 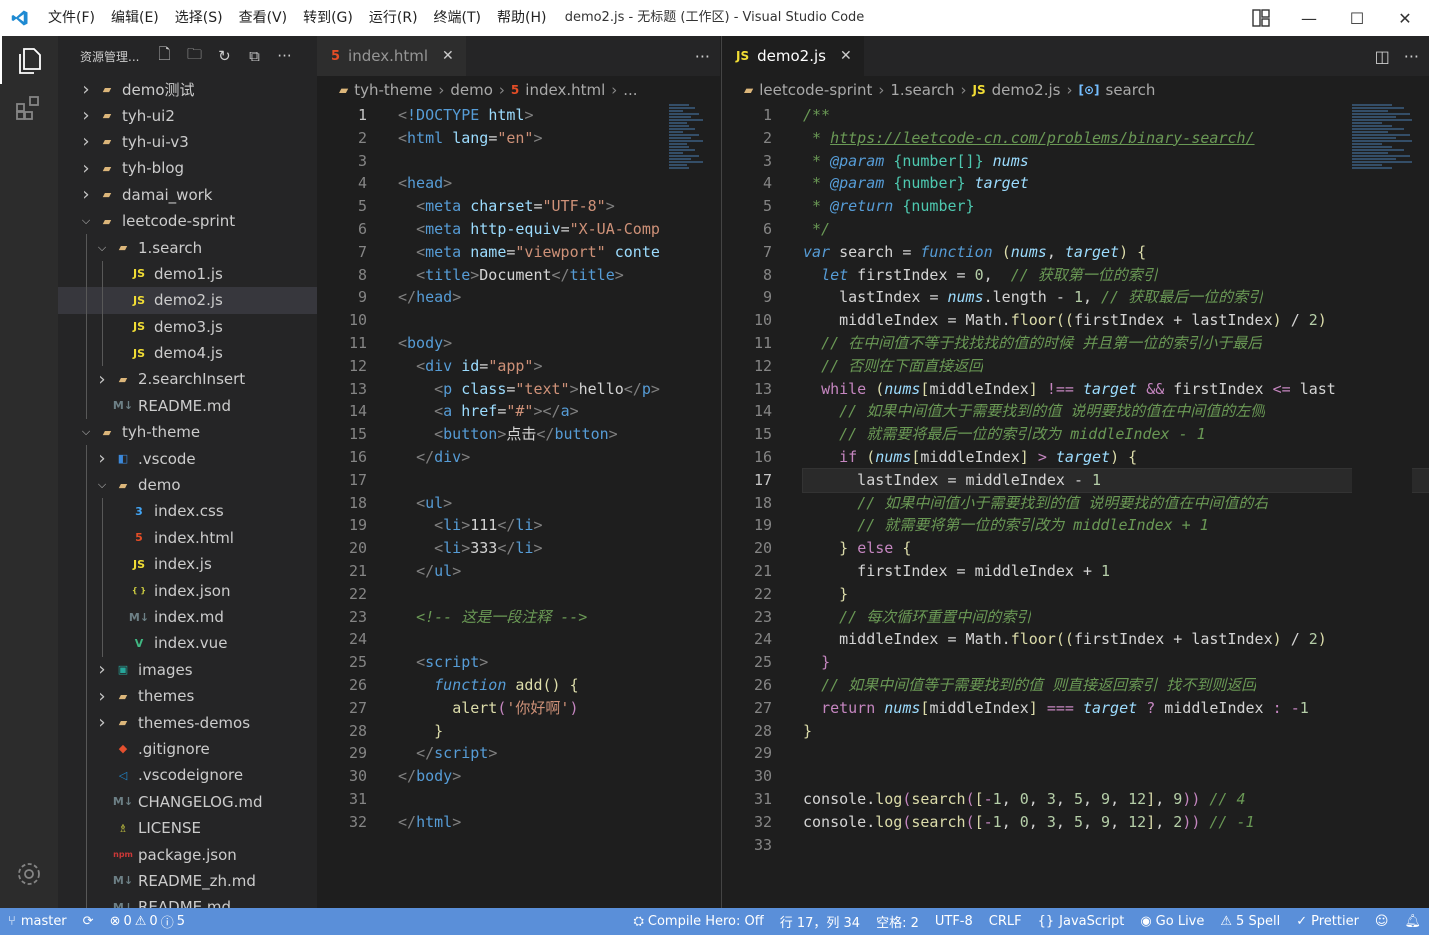 What do you see at coordinates (793, 56) in the screenshot?
I see `tab-demo2-js: JS demo2.js ✕` at bounding box center [793, 56].